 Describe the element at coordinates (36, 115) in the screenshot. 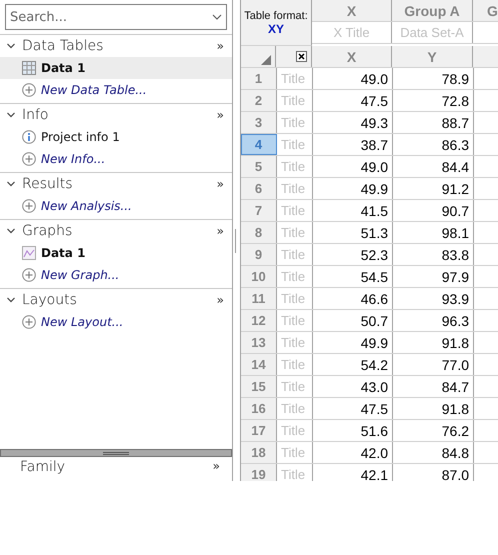

I see `section-title: Info` at that location.